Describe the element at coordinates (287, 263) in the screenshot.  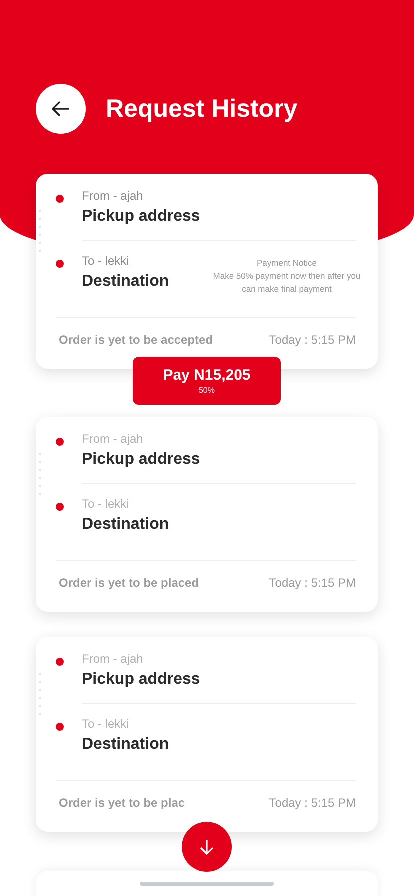
I see `notice-title: Payment Notice` at that location.